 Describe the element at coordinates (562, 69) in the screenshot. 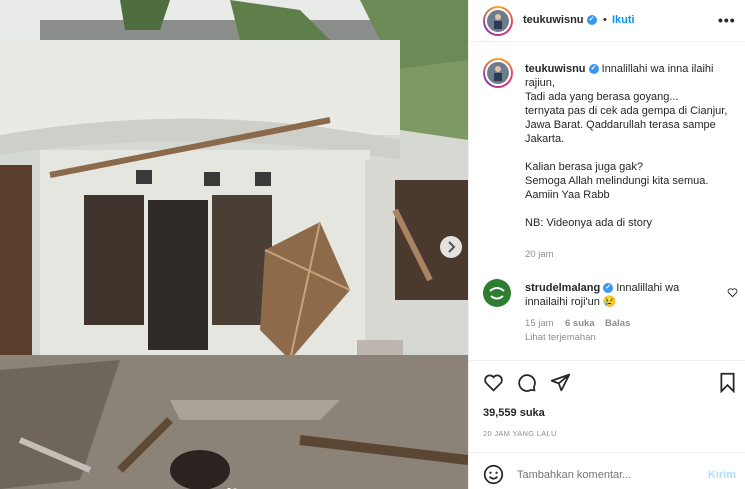

I see `caption-username: teukuwisnu ✓` at that location.